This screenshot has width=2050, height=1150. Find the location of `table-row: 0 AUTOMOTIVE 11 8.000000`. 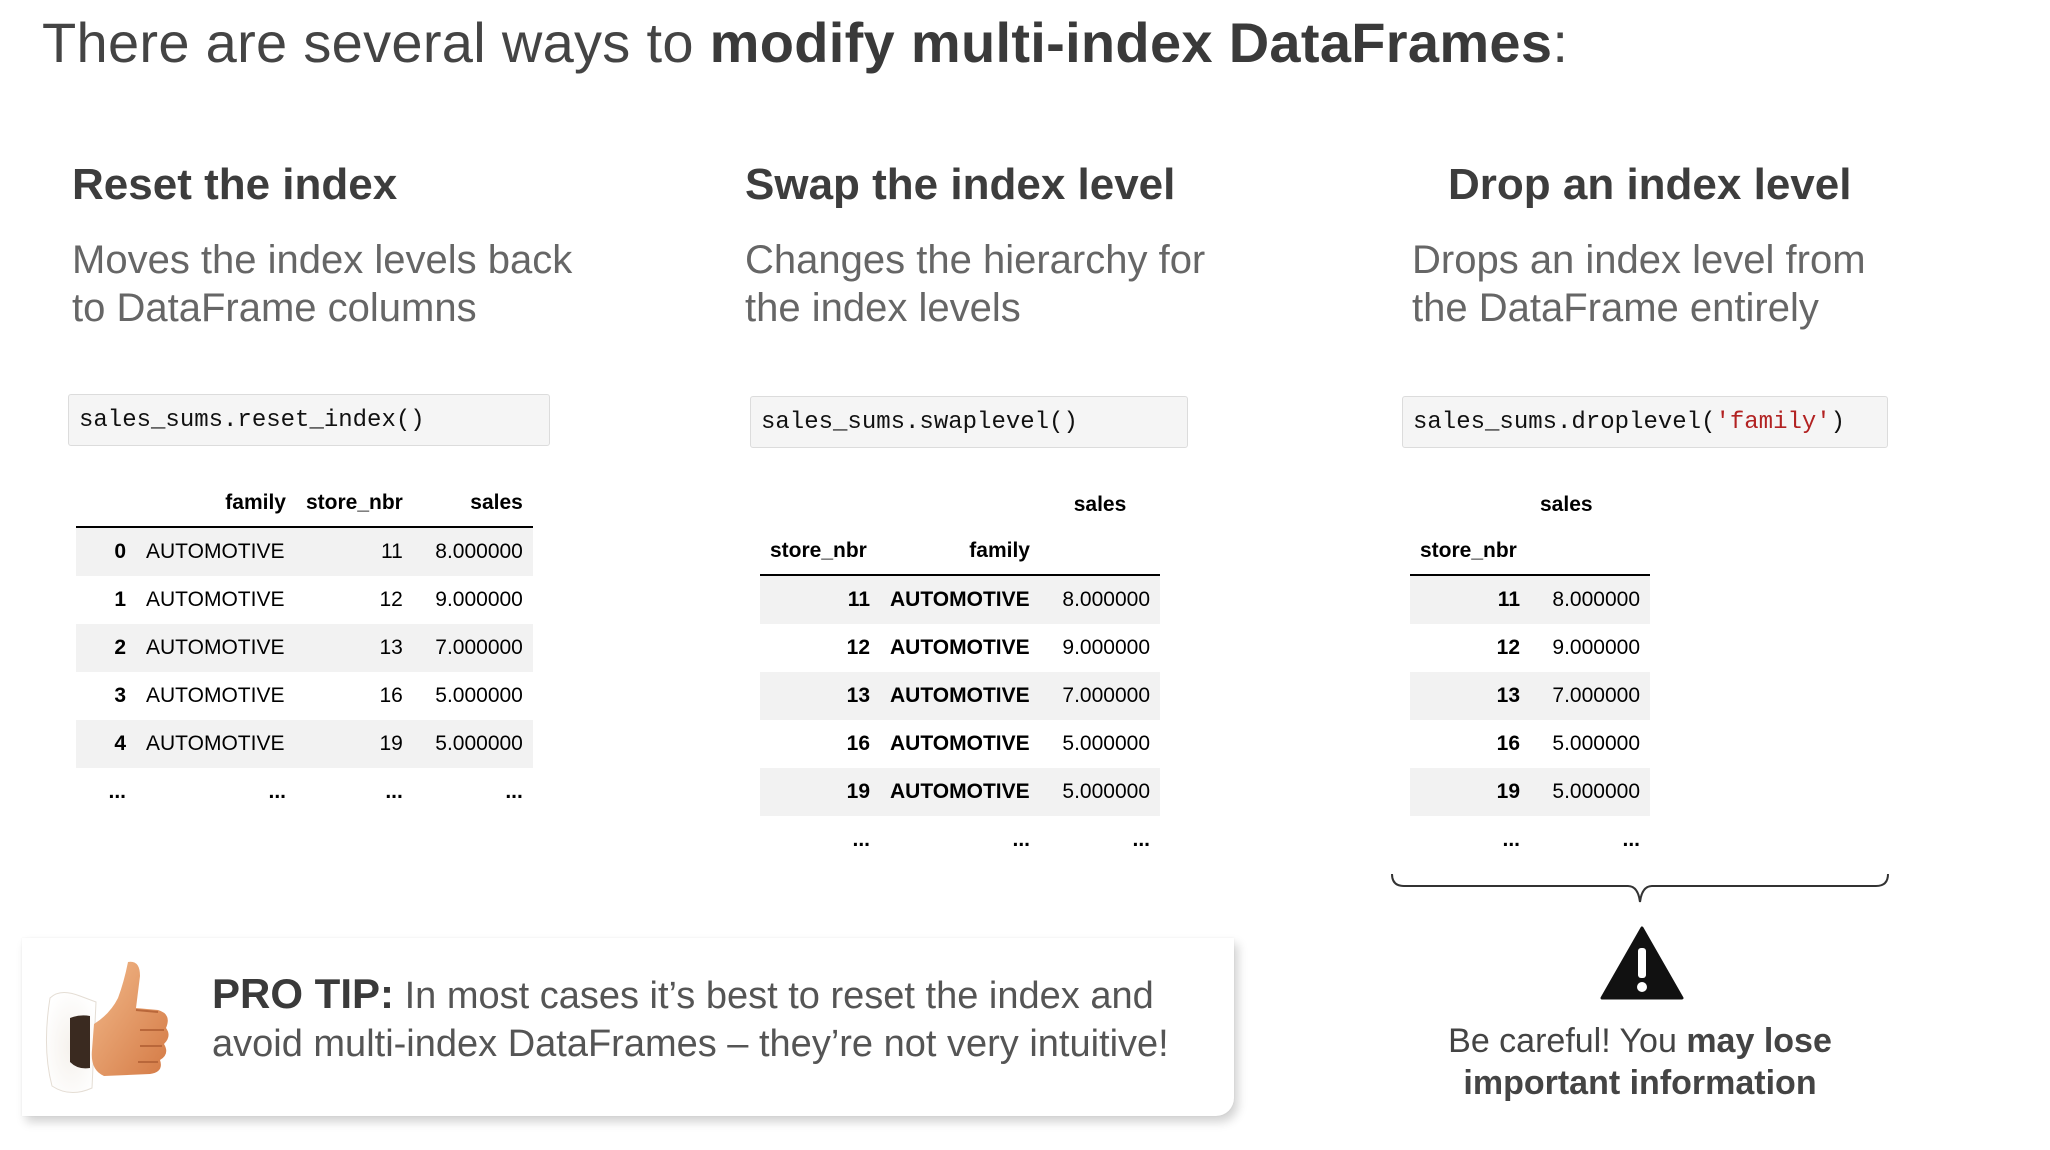

table-row: 0 AUTOMOTIVE 11 8.000000 is located at coordinates (304, 551).